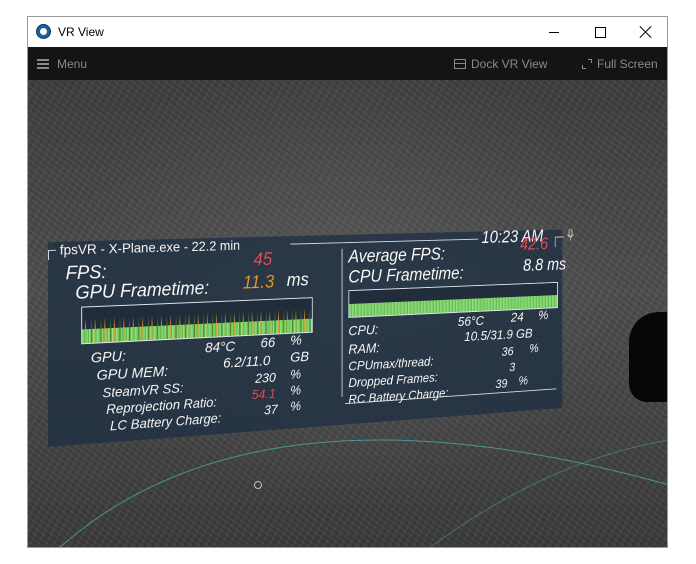 The image size is (696, 564). Describe the element at coordinates (512, 366) in the screenshot. I see `dropped-frames-value: 3` at that location.